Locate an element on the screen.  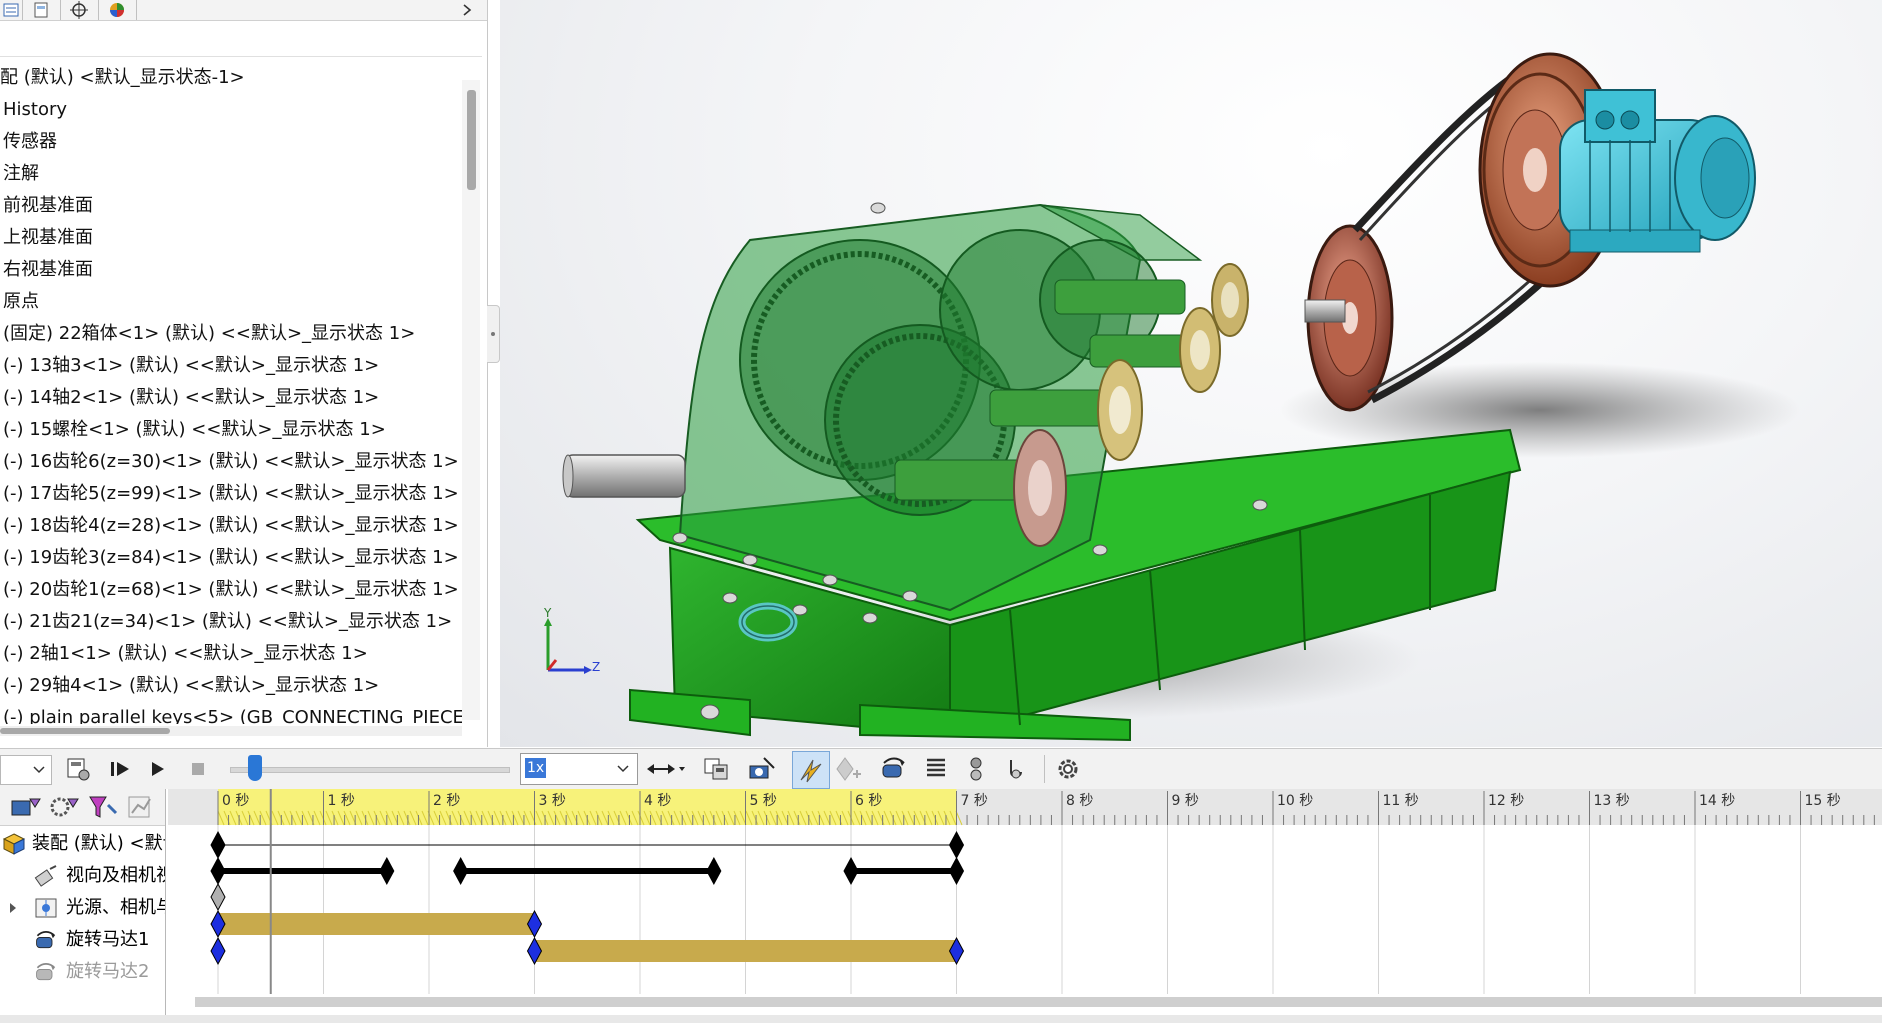
motion-item-label: 旋转马达2 is located at coordinates (108, 971).